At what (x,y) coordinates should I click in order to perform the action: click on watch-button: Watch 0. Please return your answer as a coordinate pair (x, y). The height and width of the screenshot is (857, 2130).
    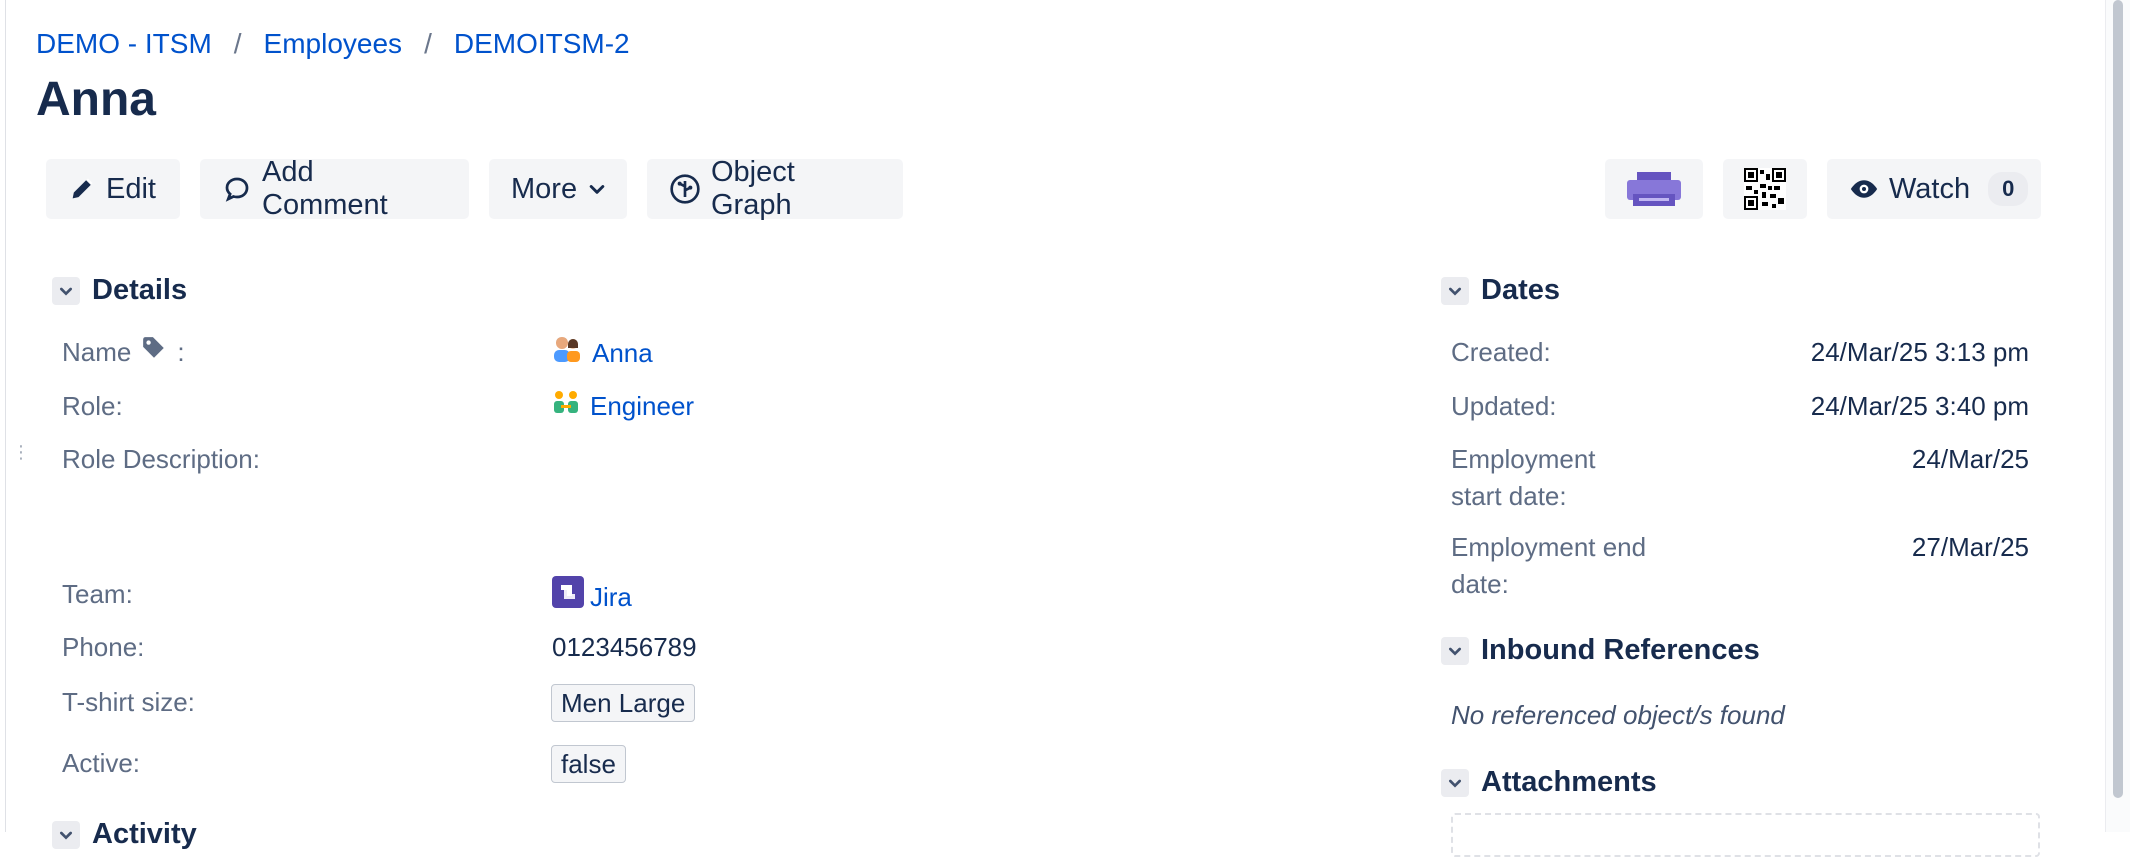
    Looking at the image, I should click on (1934, 189).